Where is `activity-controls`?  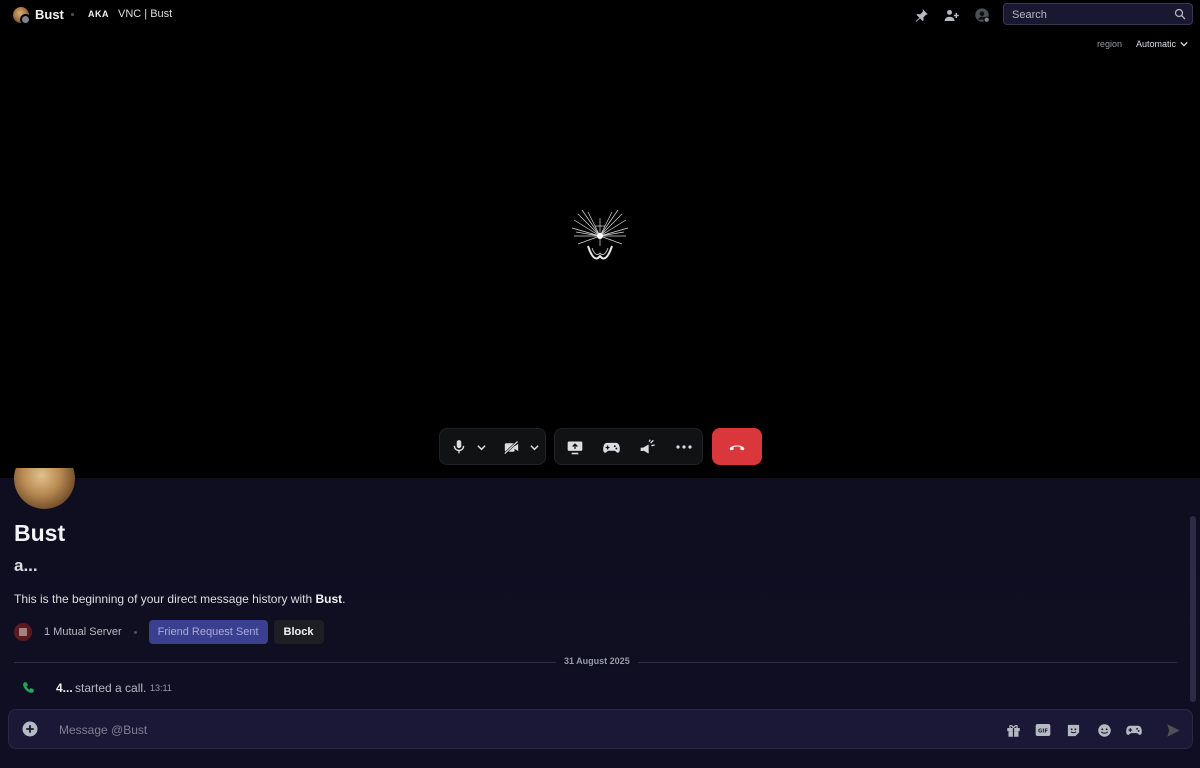
activity-controls is located at coordinates (628, 446).